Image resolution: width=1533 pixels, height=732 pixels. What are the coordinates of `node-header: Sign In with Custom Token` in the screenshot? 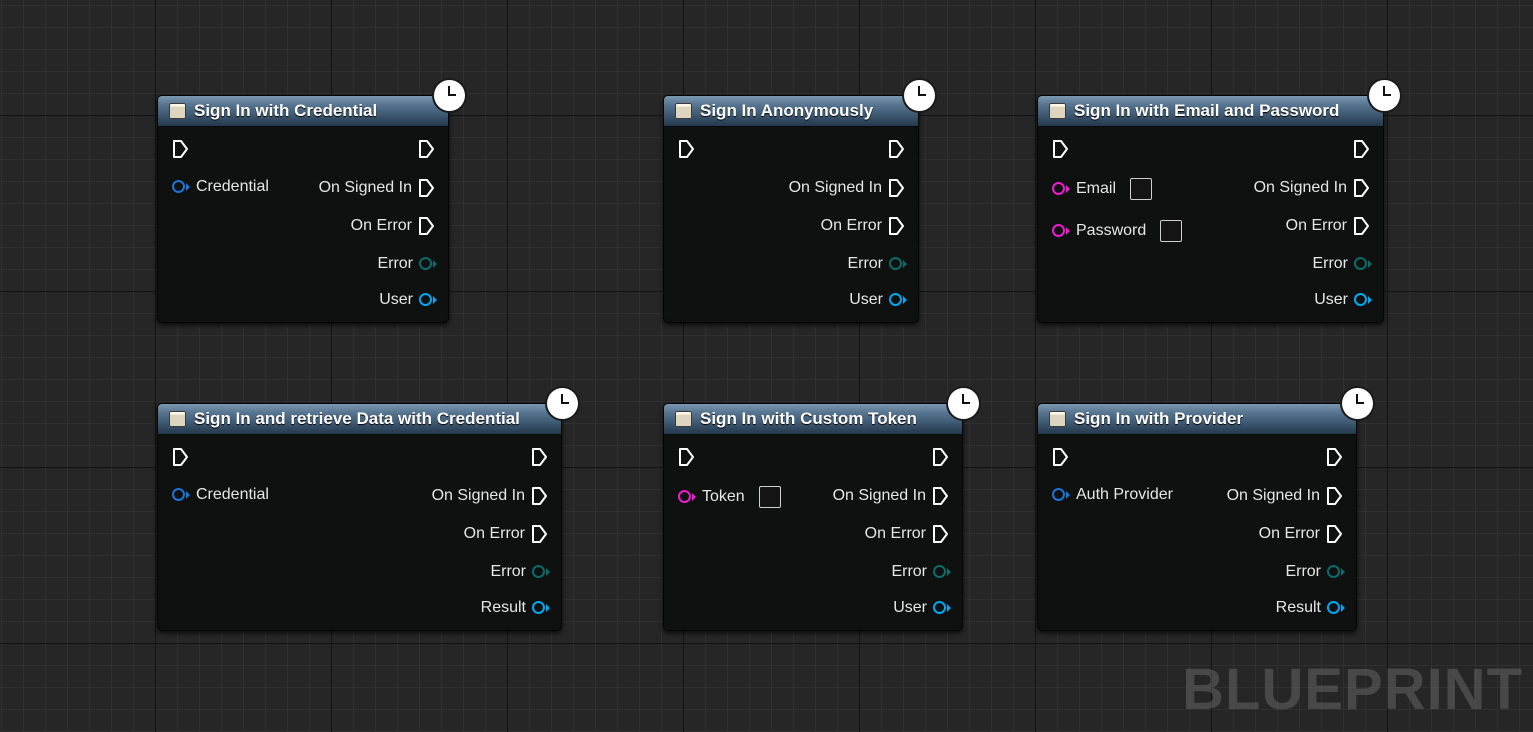 It's located at (813, 419).